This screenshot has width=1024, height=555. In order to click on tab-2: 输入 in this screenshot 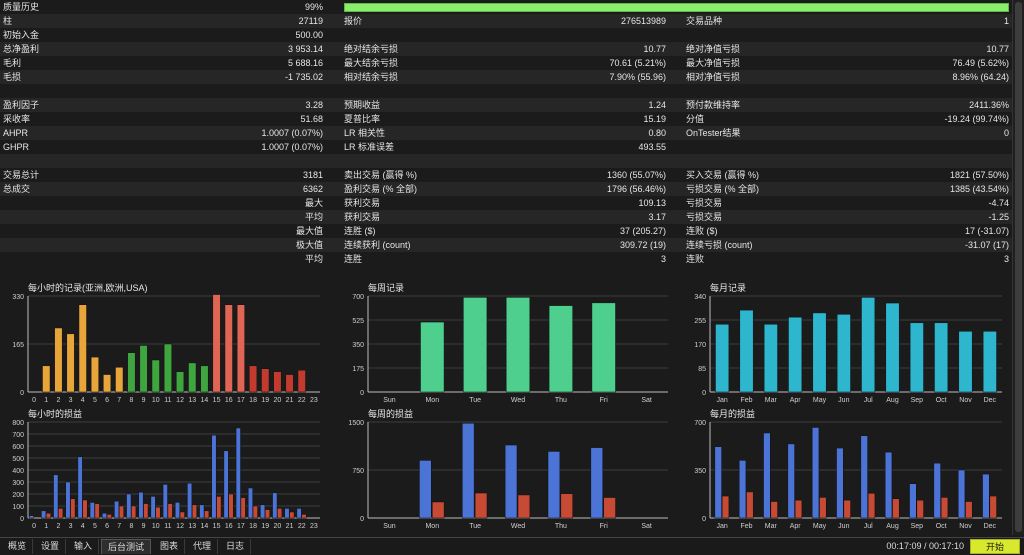, I will do `click(84, 546)`.